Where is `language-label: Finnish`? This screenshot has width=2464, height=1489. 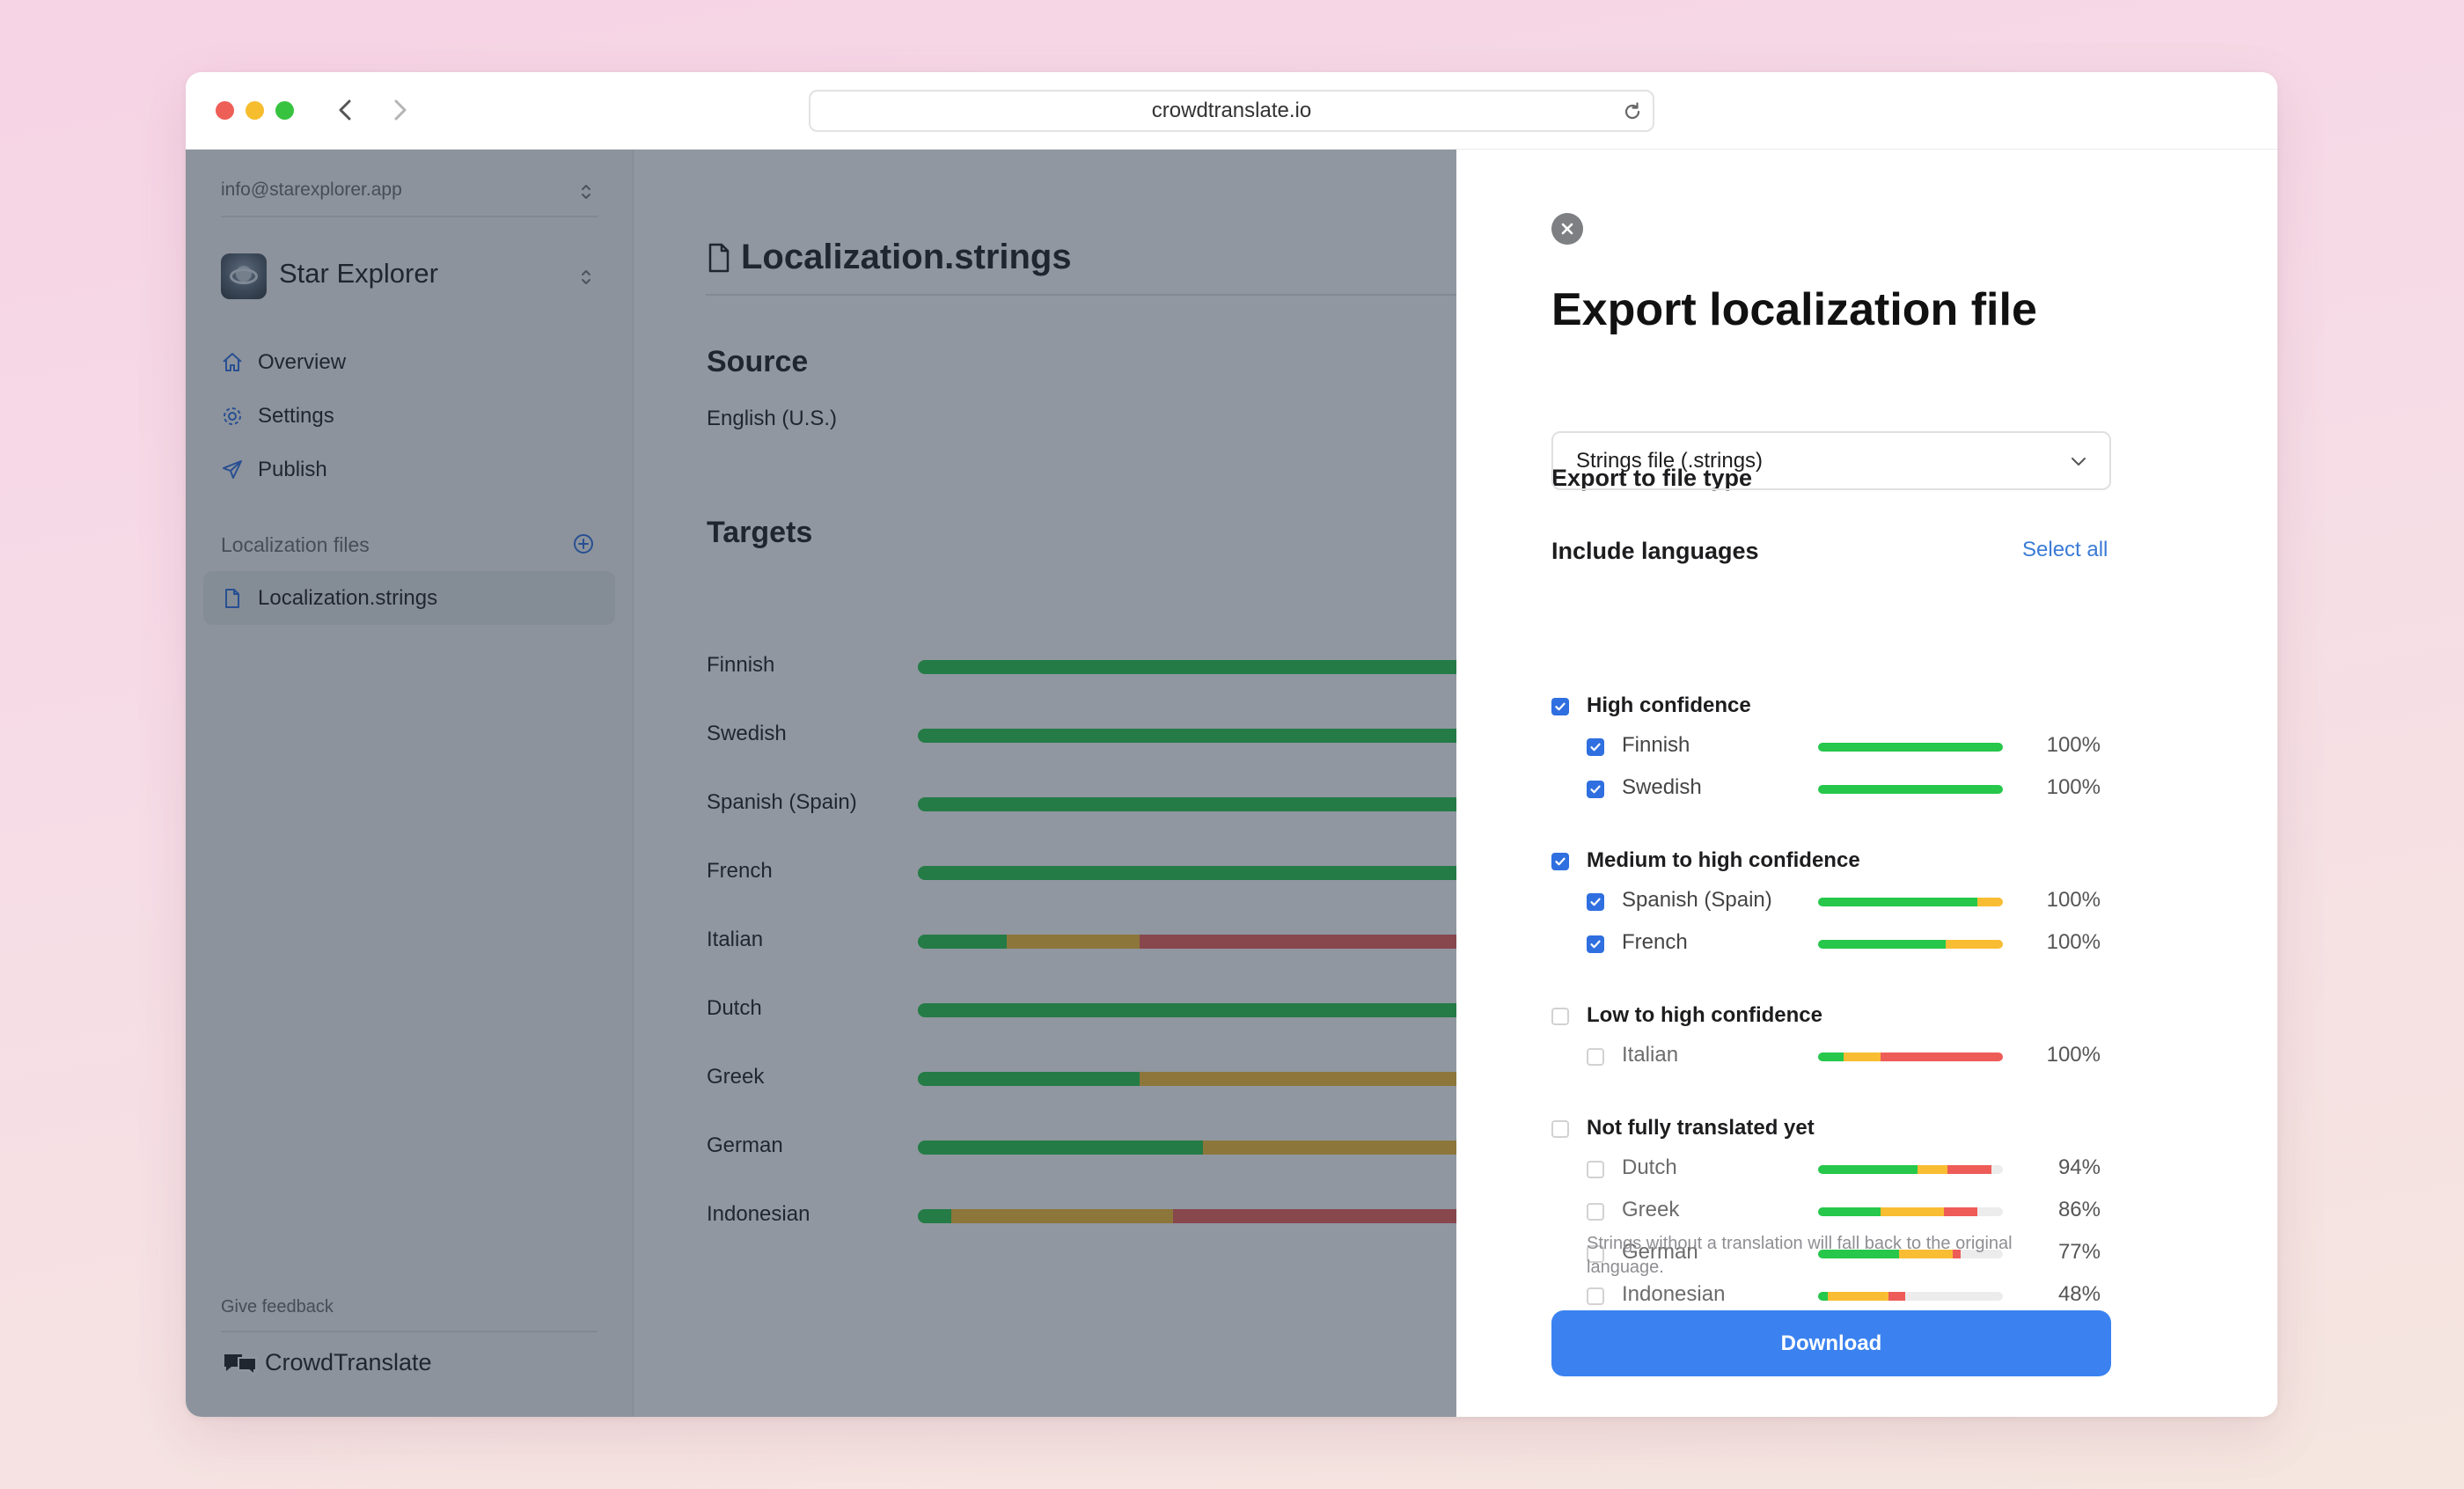 language-label: Finnish is located at coordinates (1656, 745).